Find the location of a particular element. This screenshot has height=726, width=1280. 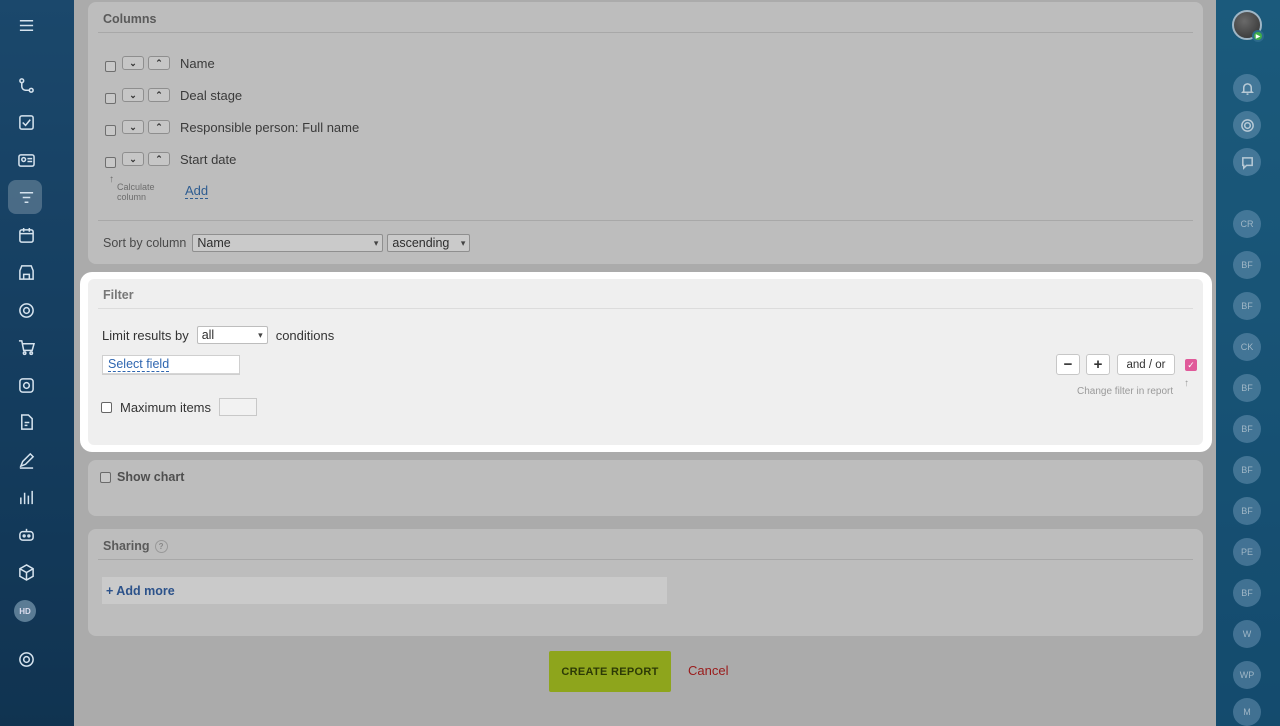

column-row: ⌄ ⌃ Name is located at coordinates (160, 63).